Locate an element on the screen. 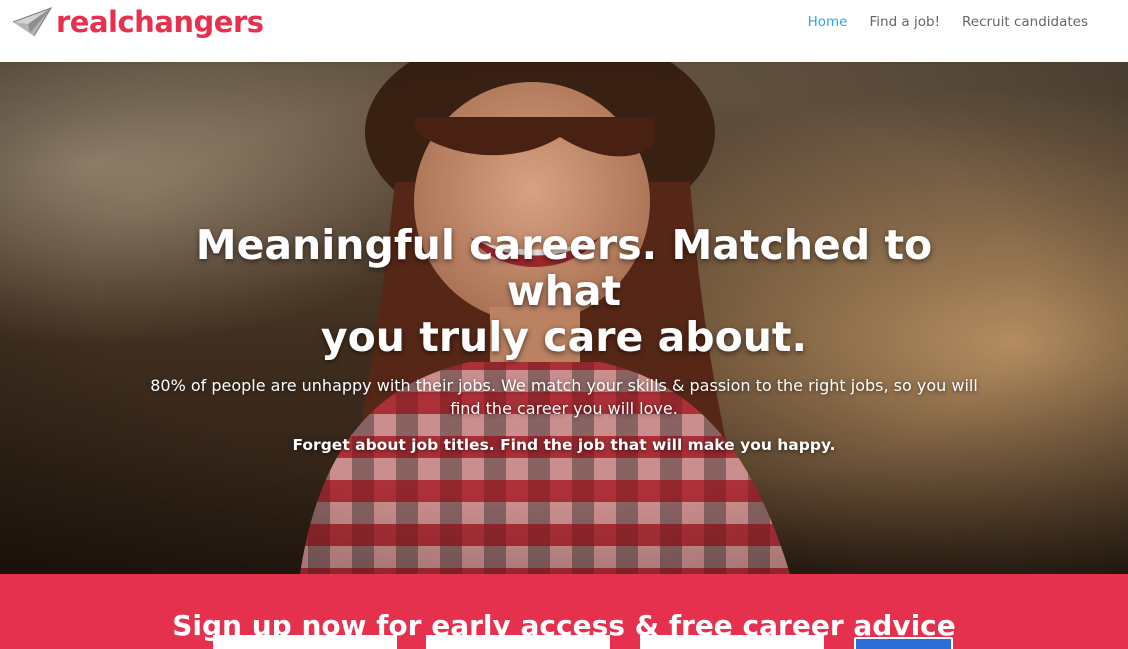 The width and height of the screenshot is (1128, 649). nav-recruit-candidates: Recruit candidates is located at coordinates (1025, 22).